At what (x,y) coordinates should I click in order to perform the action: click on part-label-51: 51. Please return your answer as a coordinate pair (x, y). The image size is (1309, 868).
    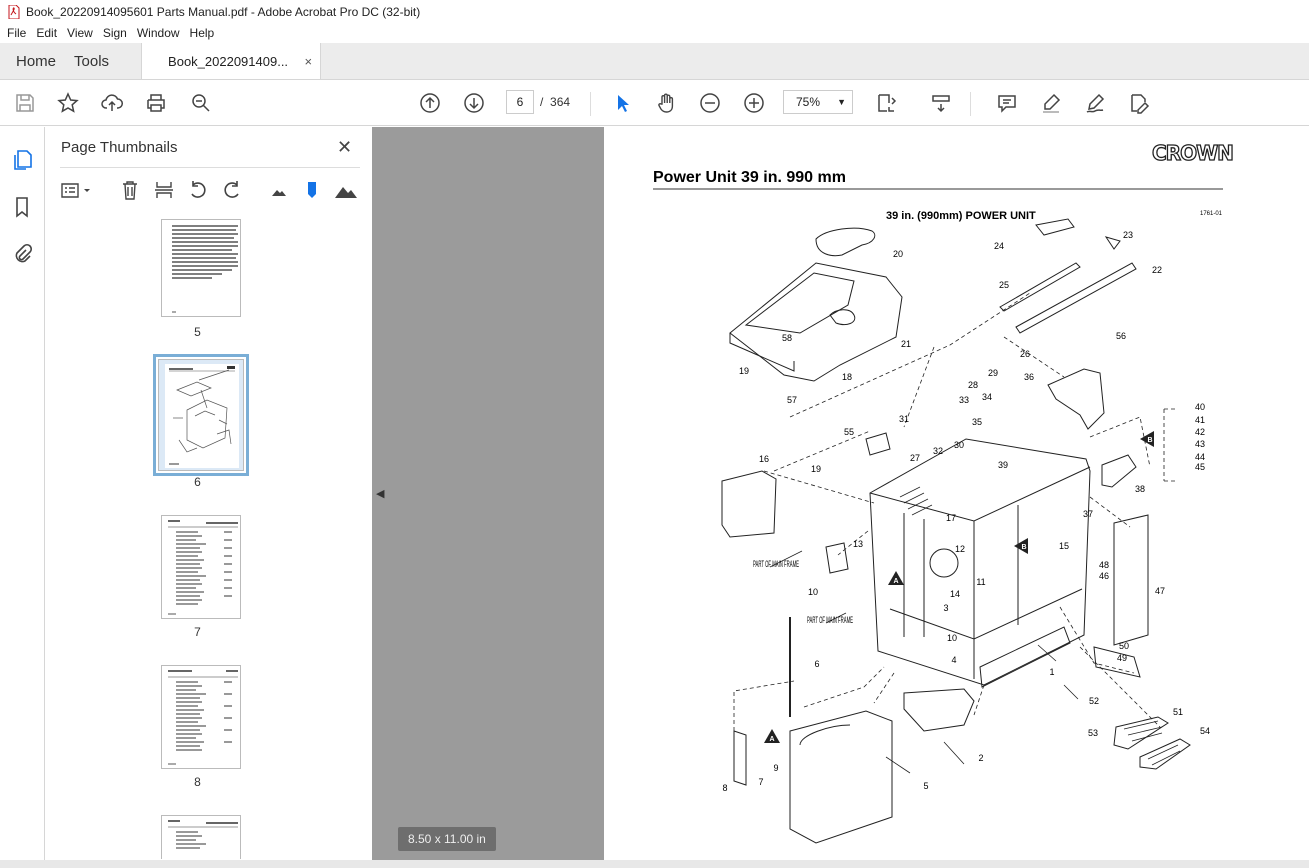
    Looking at the image, I should click on (1178, 712).